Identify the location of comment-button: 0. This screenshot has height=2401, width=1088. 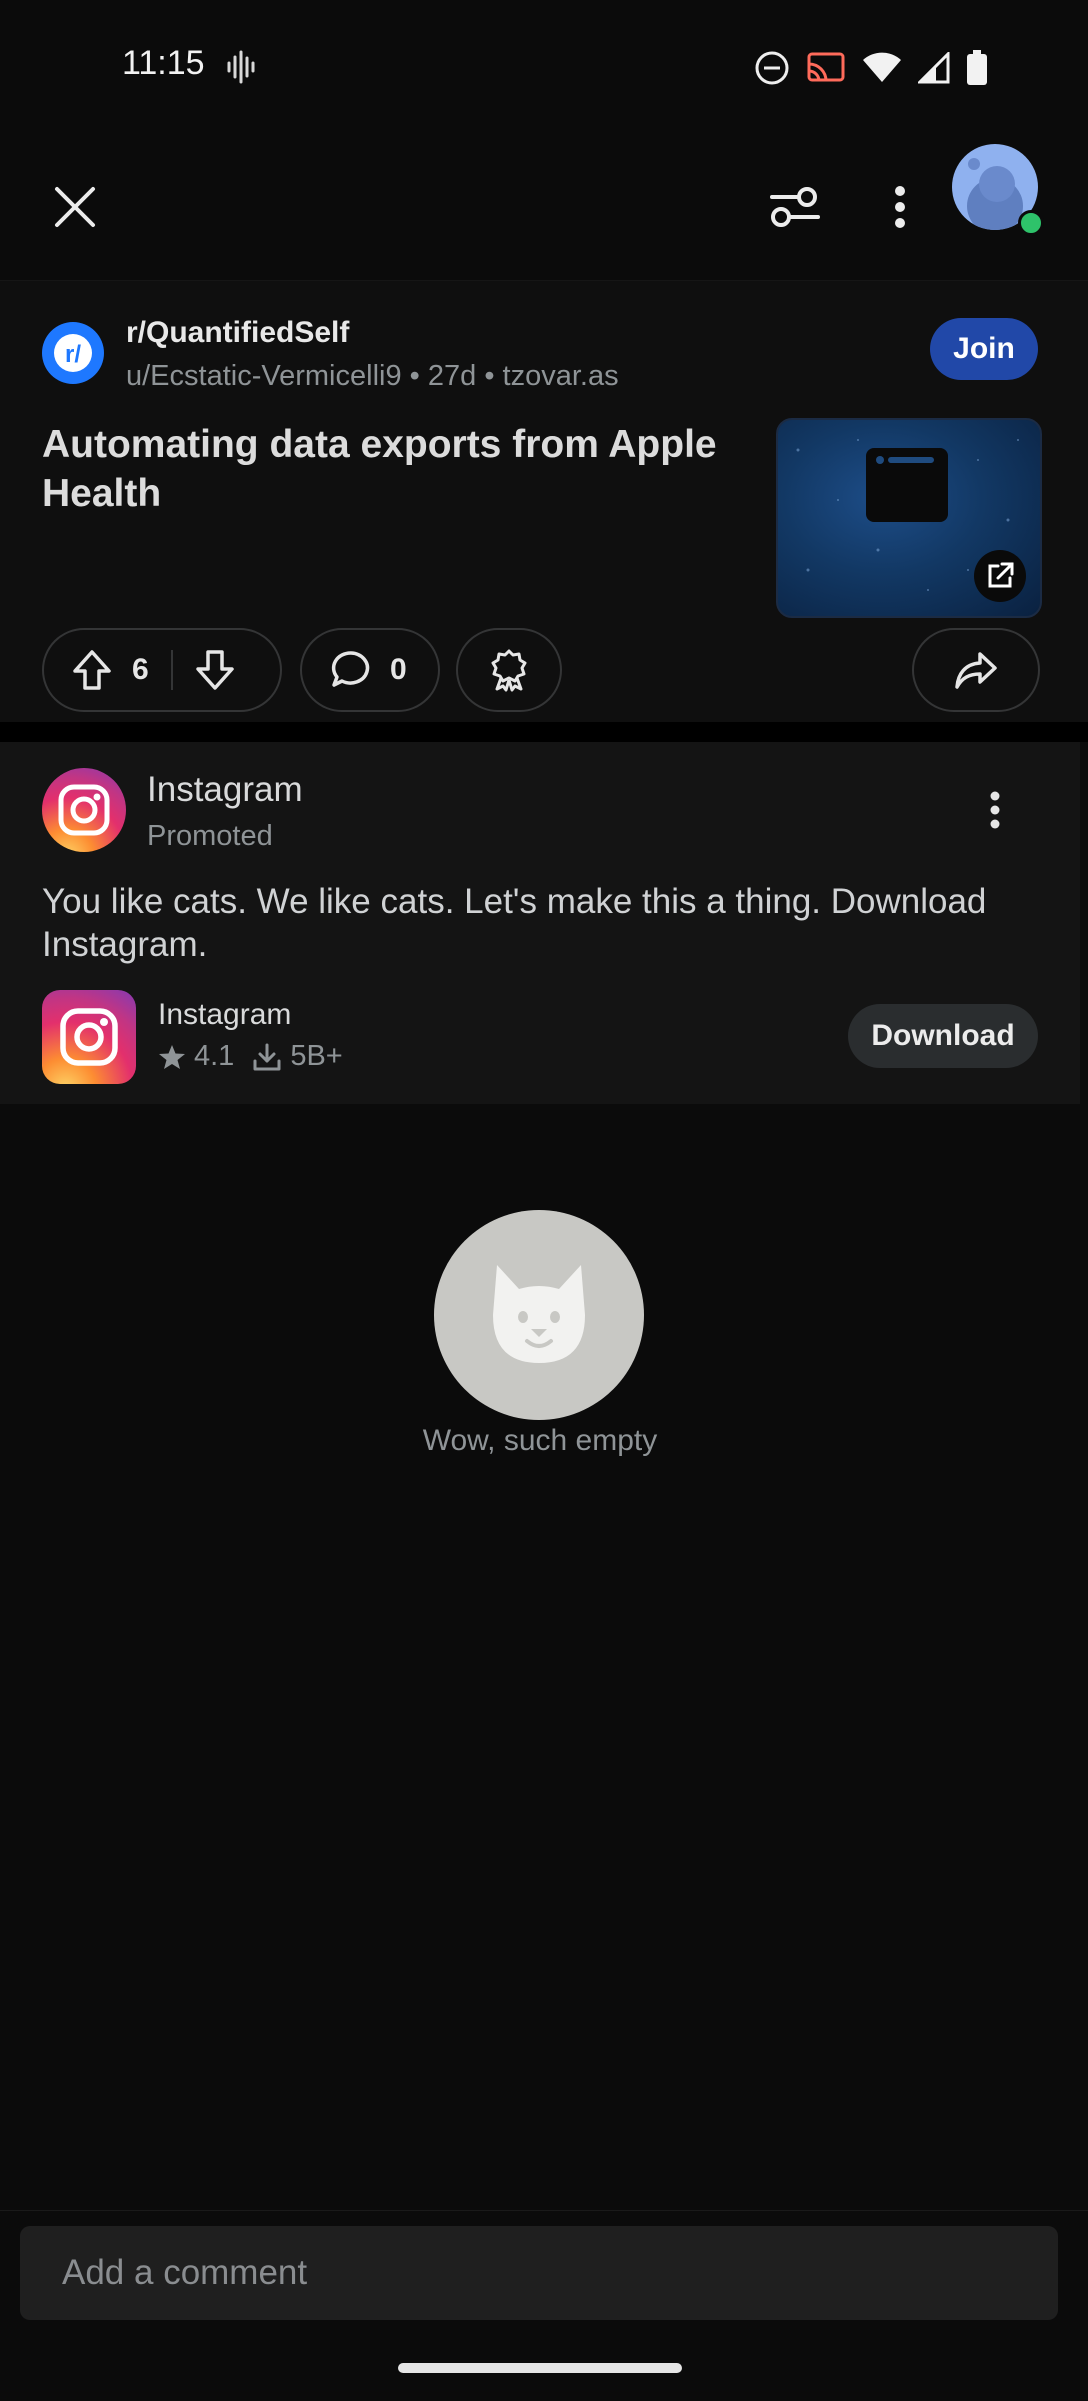
(370, 670).